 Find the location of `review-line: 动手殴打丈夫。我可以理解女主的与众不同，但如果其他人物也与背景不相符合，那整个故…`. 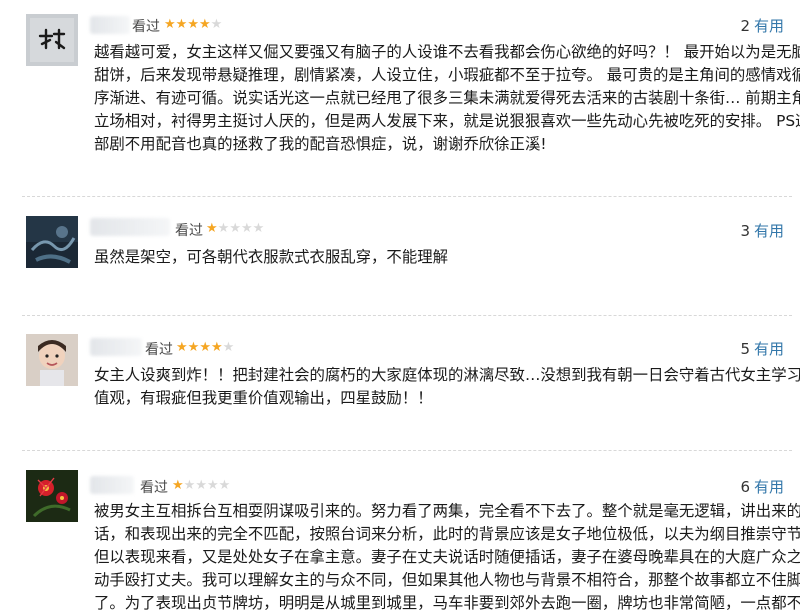

review-line: 动手殴打丈夫。我可以理解女主的与众不同，但如果其他人物也与背景不相符合，那整个故… is located at coordinates (447, 580).